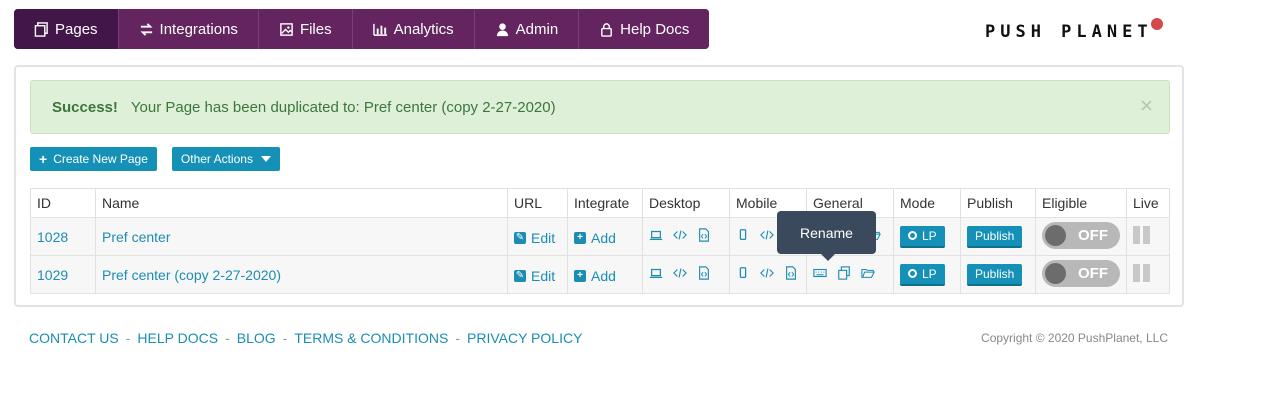 The width and height of the screenshot is (1266, 404). Describe the element at coordinates (52, 237) in the screenshot. I see `page-id-link: 1028` at that location.